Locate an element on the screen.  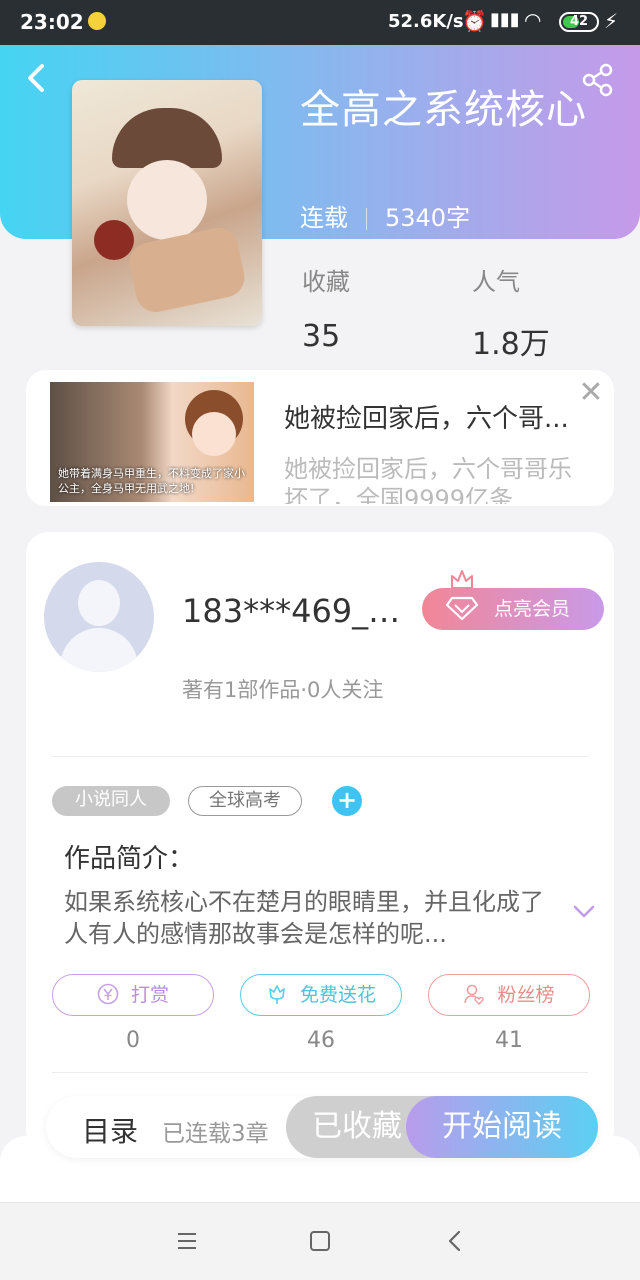
reading-bar: 目录 已连载3章 已收藏 开始阅读 is located at coordinates (322, 1127).